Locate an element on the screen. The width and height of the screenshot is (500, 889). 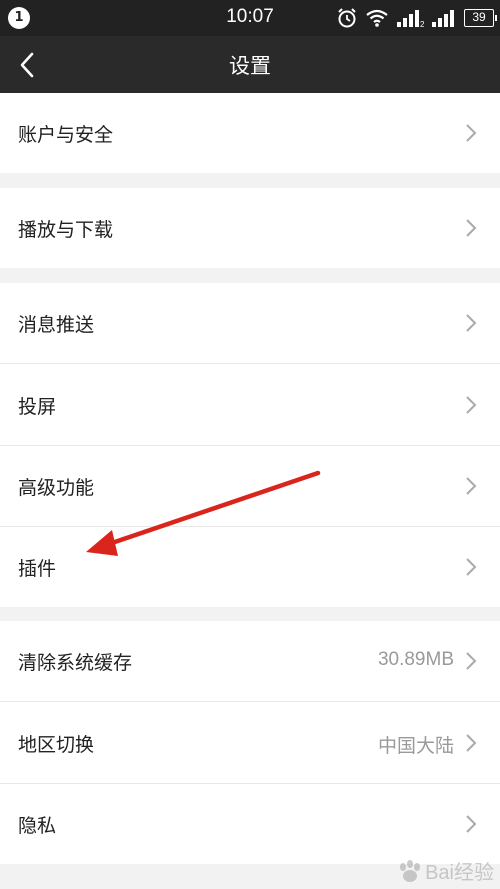
alarm-icon is located at coordinates (347, 18).